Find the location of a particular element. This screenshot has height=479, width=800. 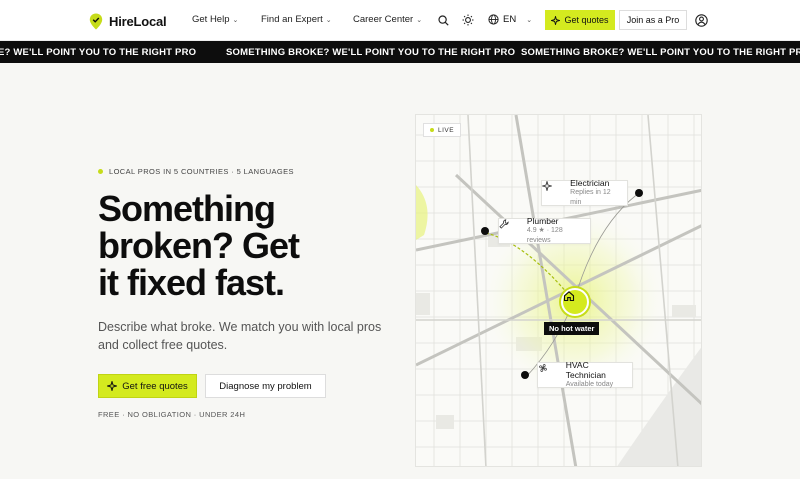

pro-card-title: Electrician is located at coordinates (590, 183).